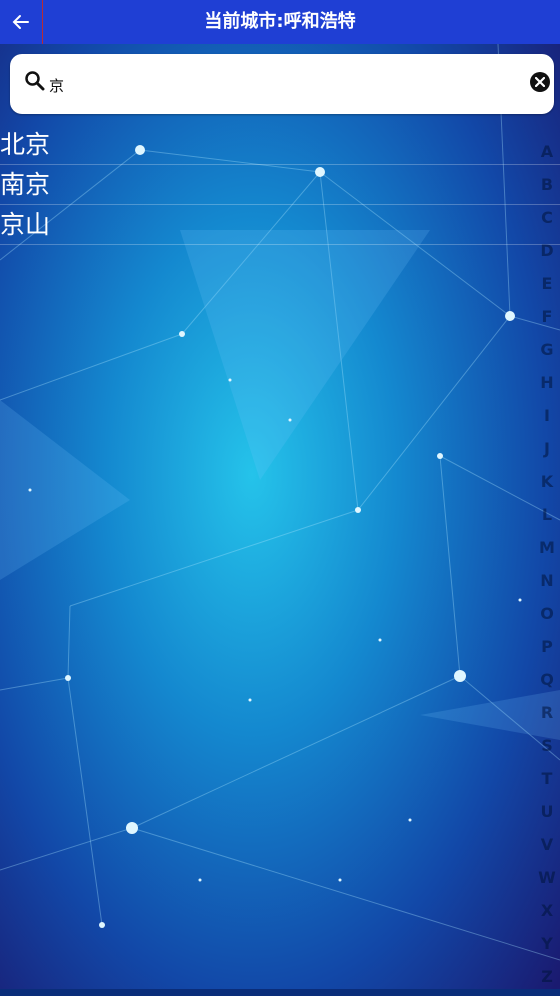  Describe the element at coordinates (274, 85) in the screenshot. I see `search-input` at that location.